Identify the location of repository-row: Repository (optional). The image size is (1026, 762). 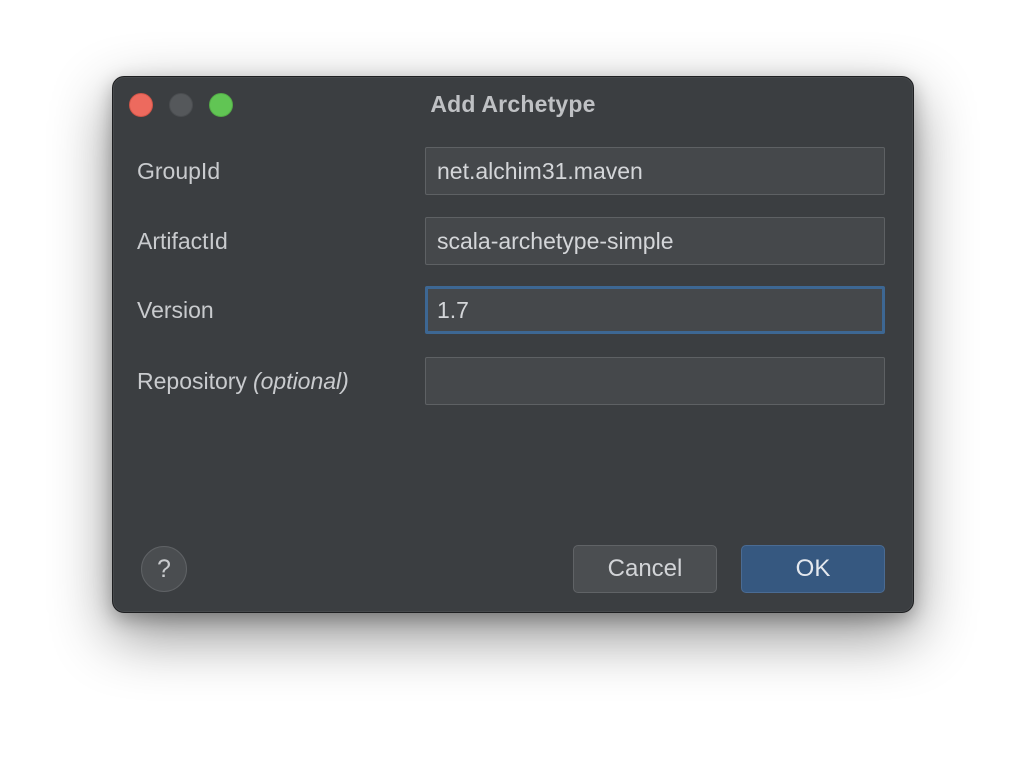
(512, 381).